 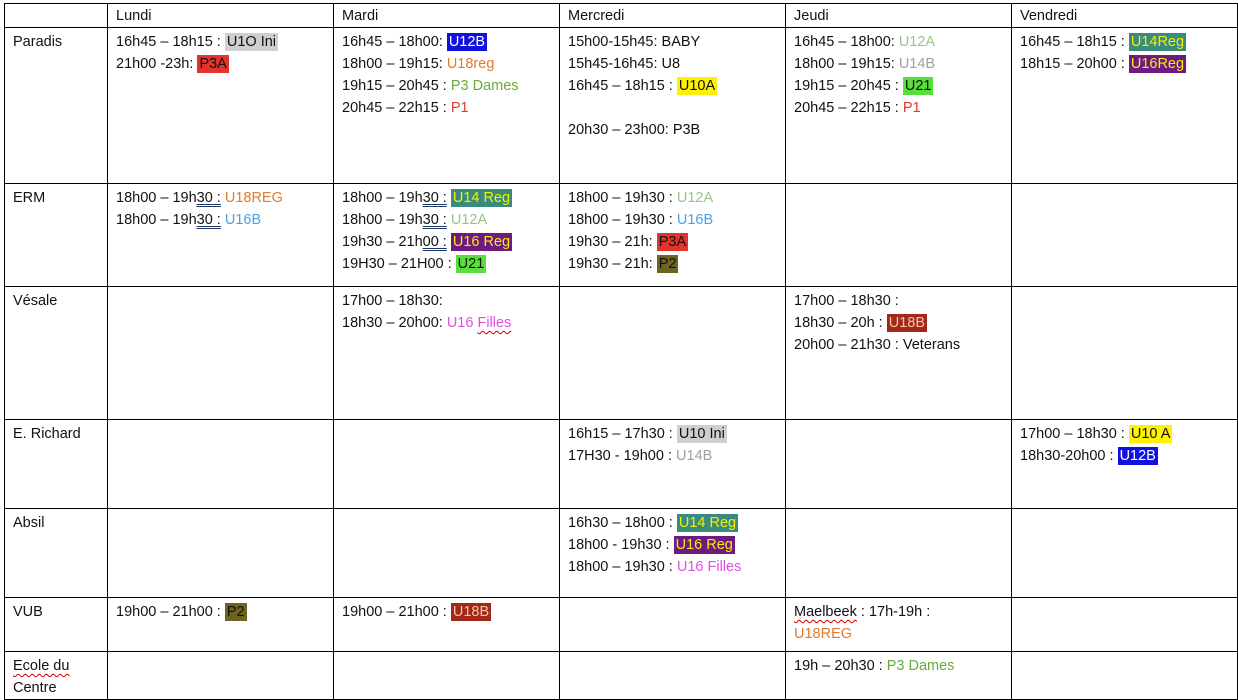 What do you see at coordinates (672, 456) in the screenshot?
I see `slot-entry: 17H30 - 19h00 : U14B` at bounding box center [672, 456].